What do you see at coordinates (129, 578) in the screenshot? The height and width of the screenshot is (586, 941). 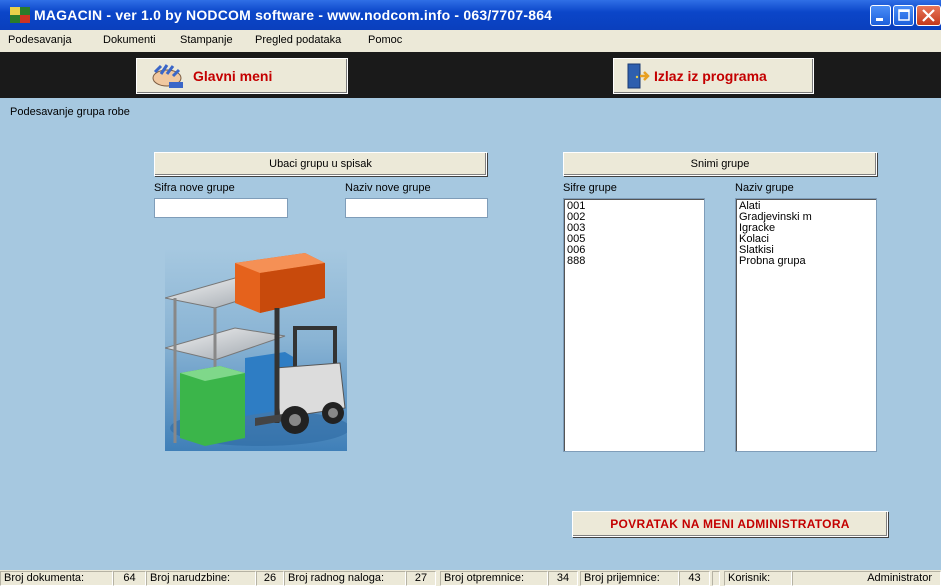 I see `doc-number-value: 64` at bounding box center [129, 578].